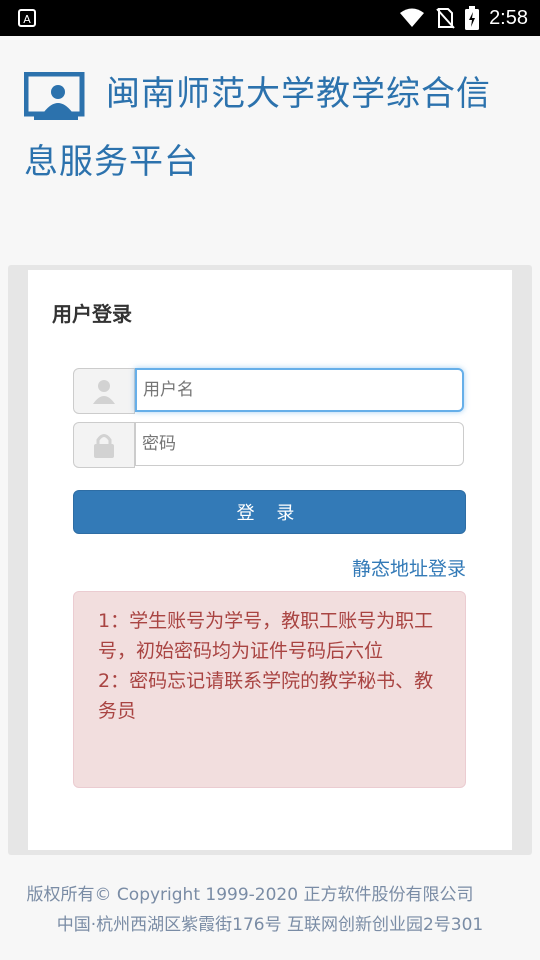  What do you see at coordinates (409, 567) in the screenshot?
I see `static-login-link: 静态地址登录` at bounding box center [409, 567].